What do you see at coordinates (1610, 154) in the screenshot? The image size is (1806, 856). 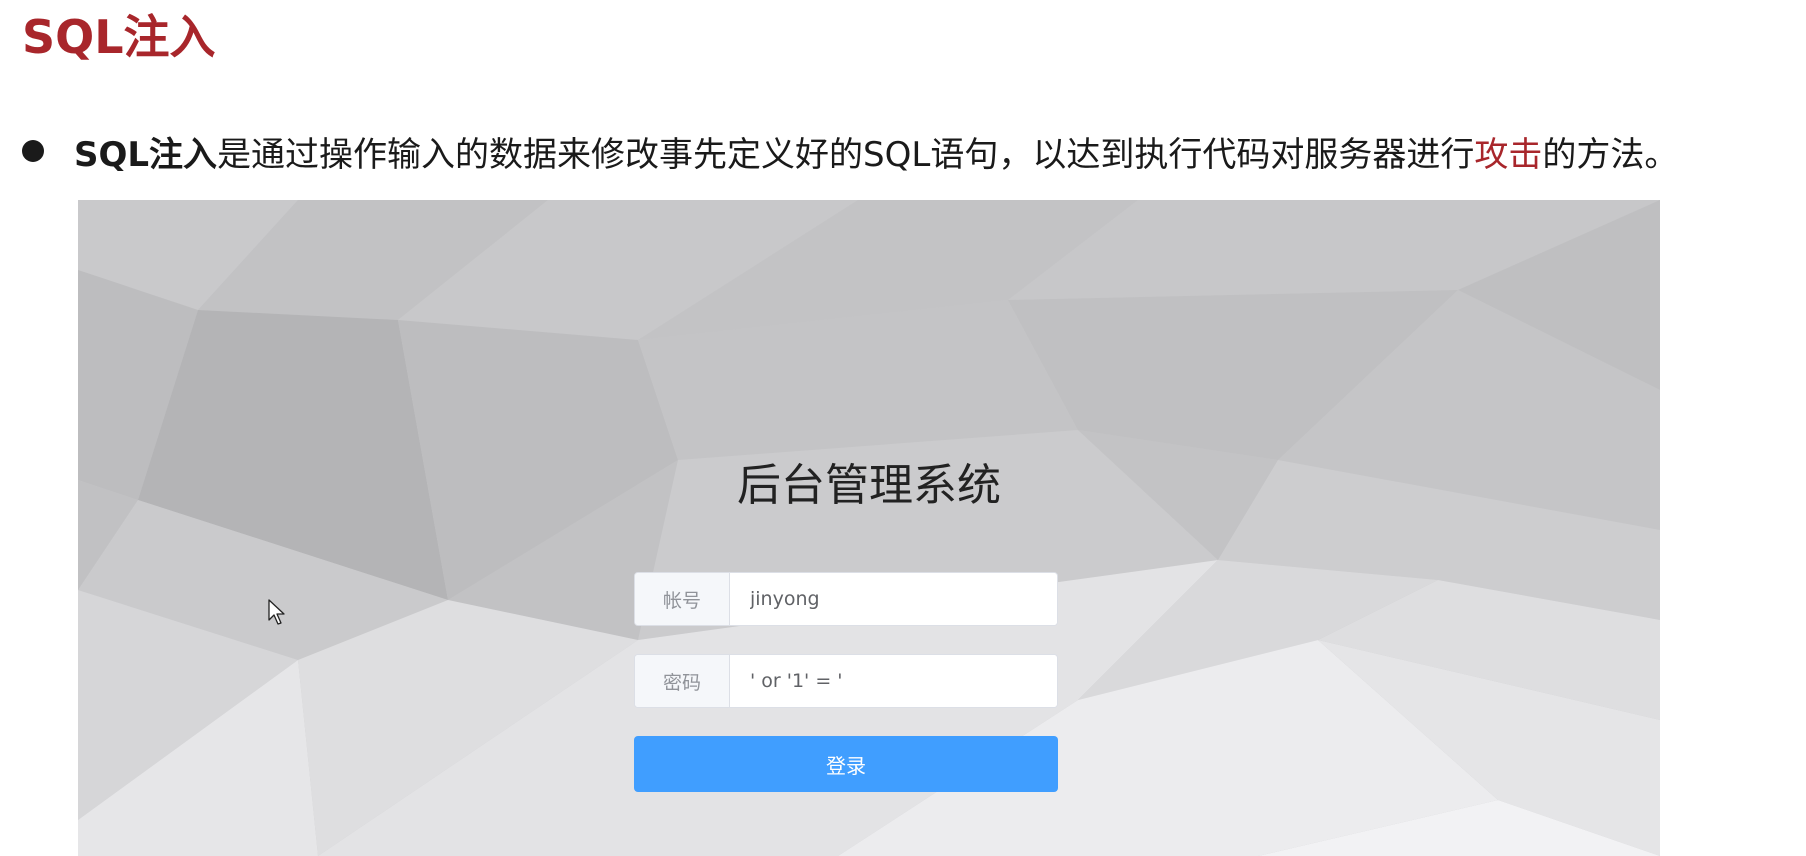 I see `bullet-text-after: 的方法。` at bounding box center [1610, 154].